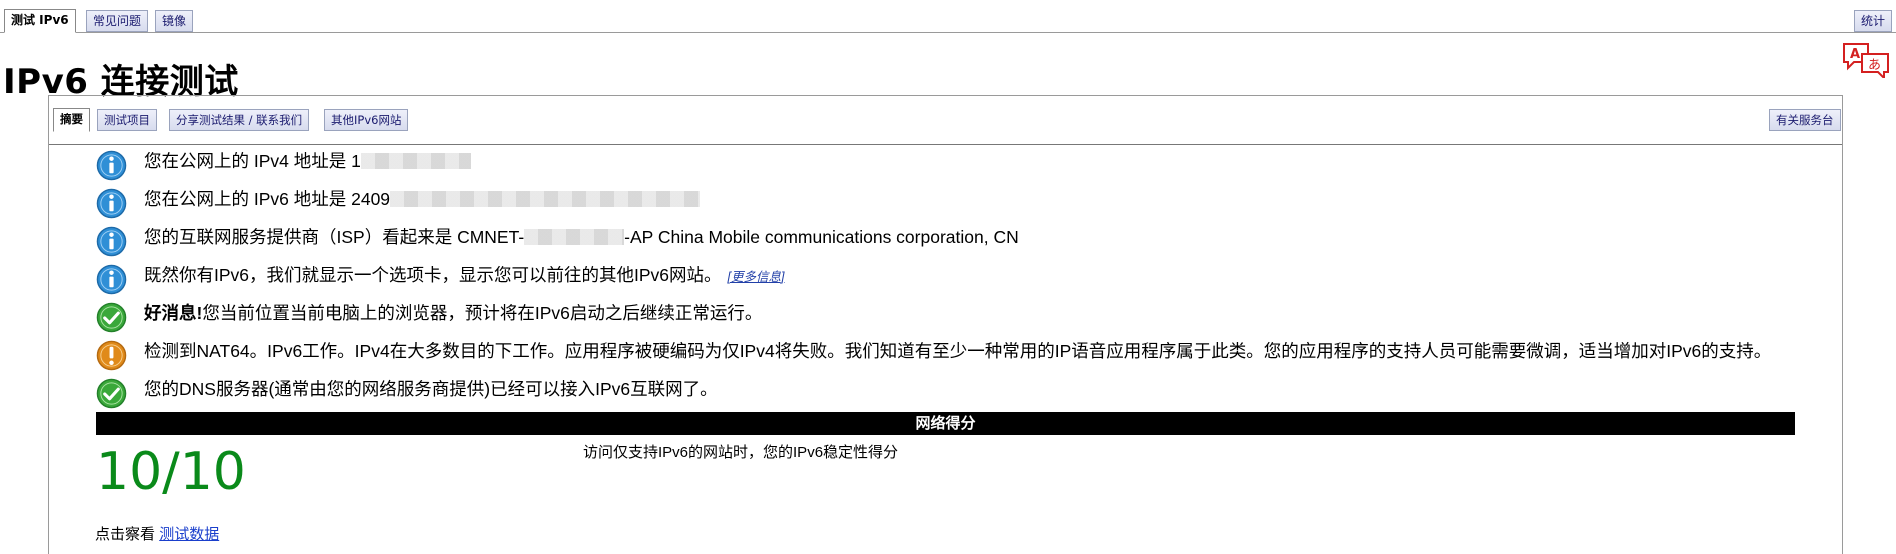 The image size is (1896, 554). Describe the element at coordinates (267, 199) in the screenshot. I see `ipv6-address-text: 您在公网上的 IPv6 地址是 2409` at that location.